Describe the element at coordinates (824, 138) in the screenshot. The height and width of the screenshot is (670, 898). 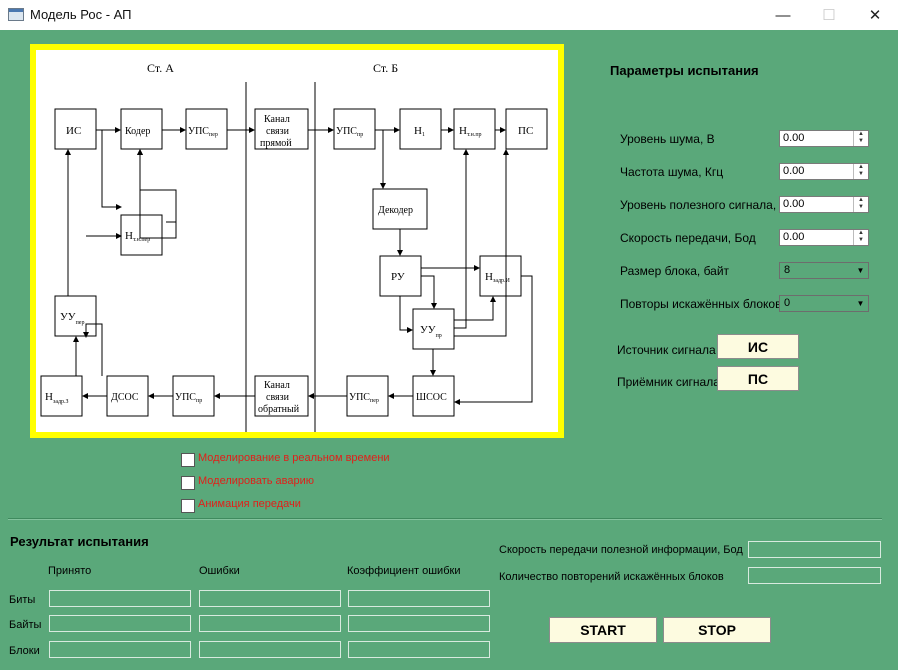
I see `noise-level-spinbox: 0.00 ▲ ▼` at that location.